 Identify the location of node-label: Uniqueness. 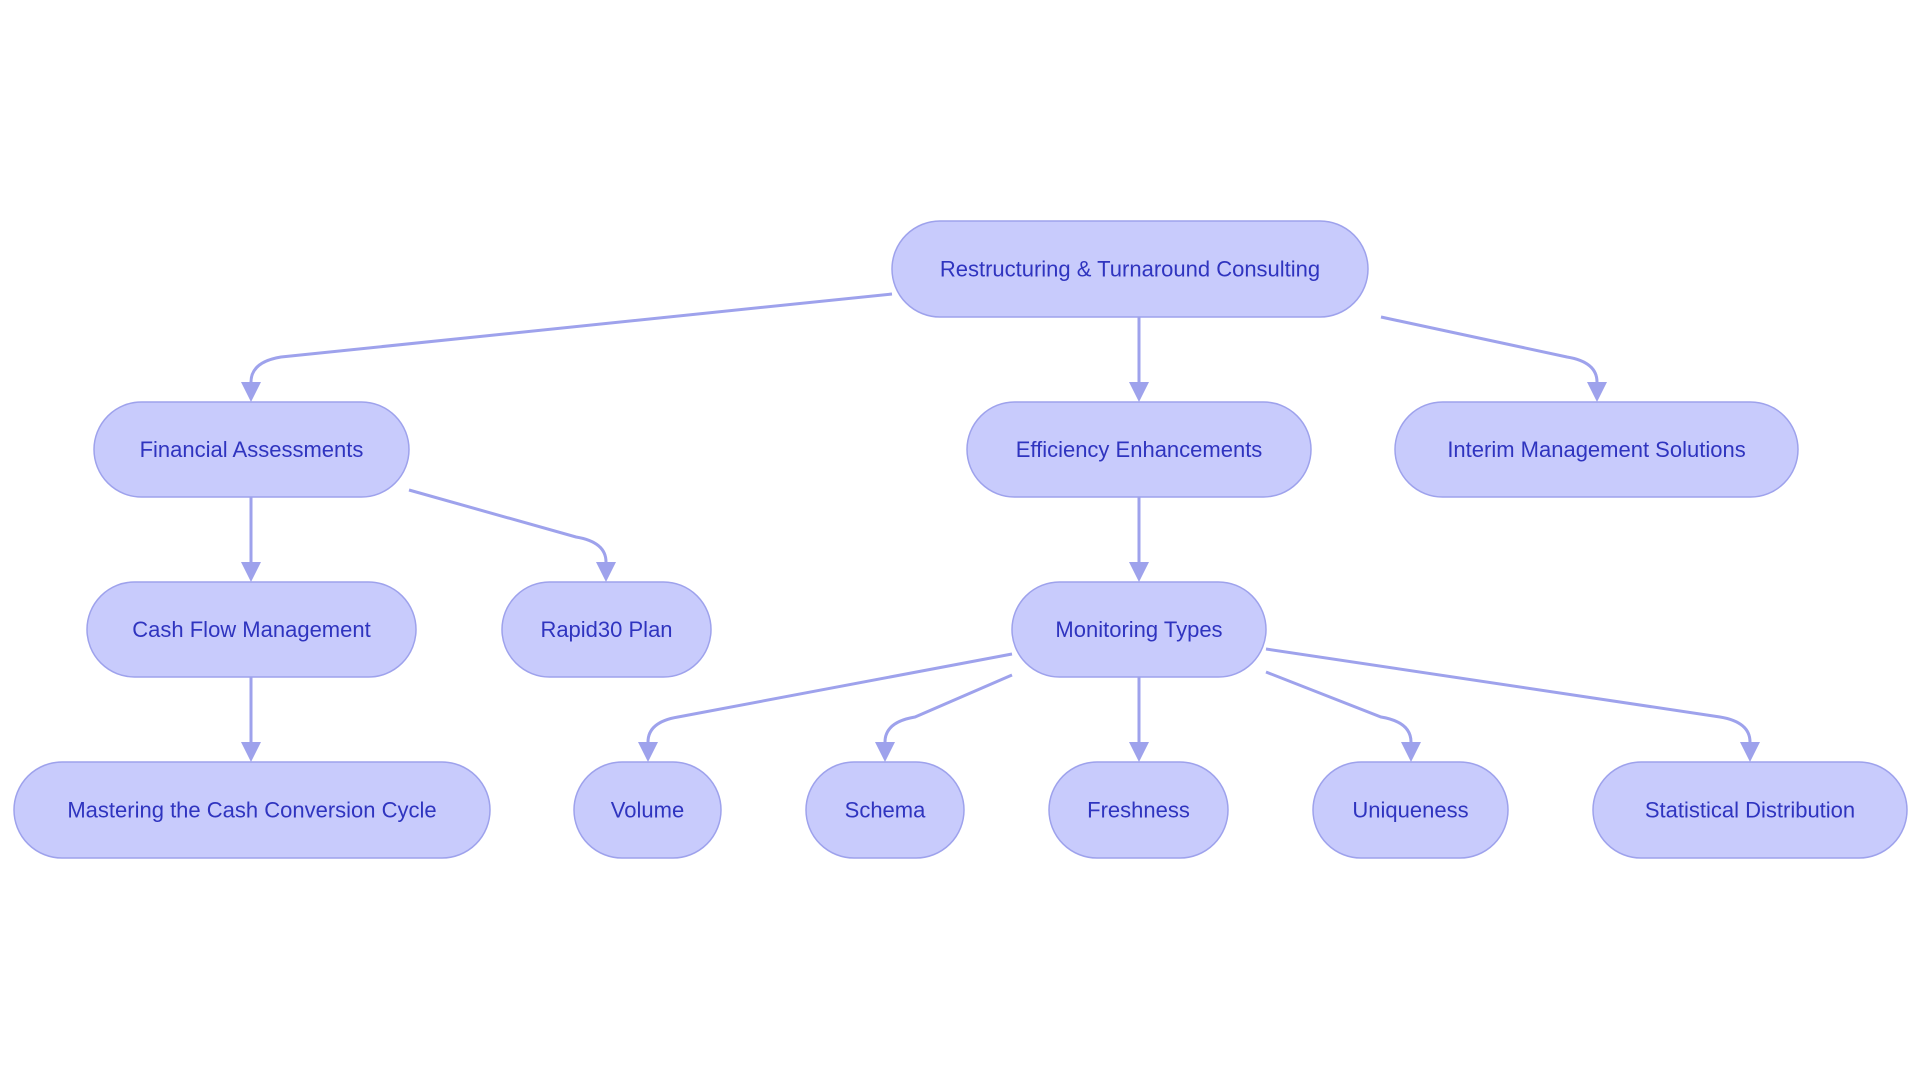
(1410, 810).